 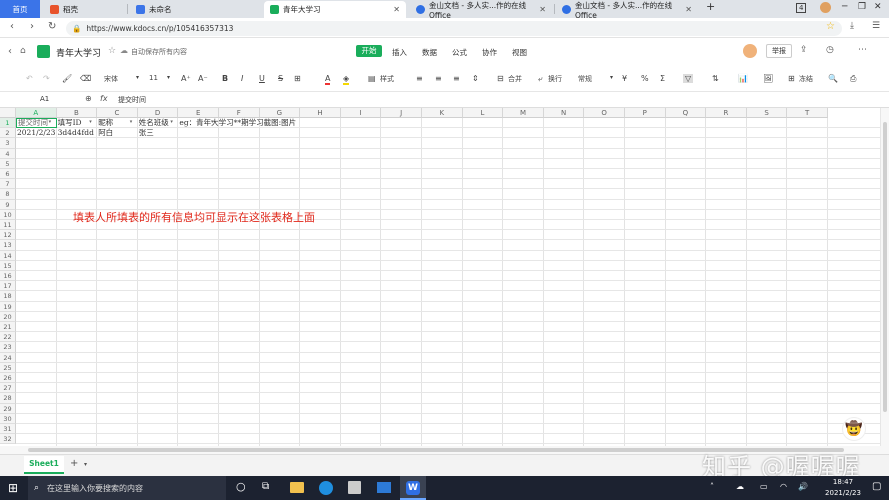 What do you see at coordinates (8, 296) in the screenshot?
I see `row-header: 18` at bounding box center [8, 296].